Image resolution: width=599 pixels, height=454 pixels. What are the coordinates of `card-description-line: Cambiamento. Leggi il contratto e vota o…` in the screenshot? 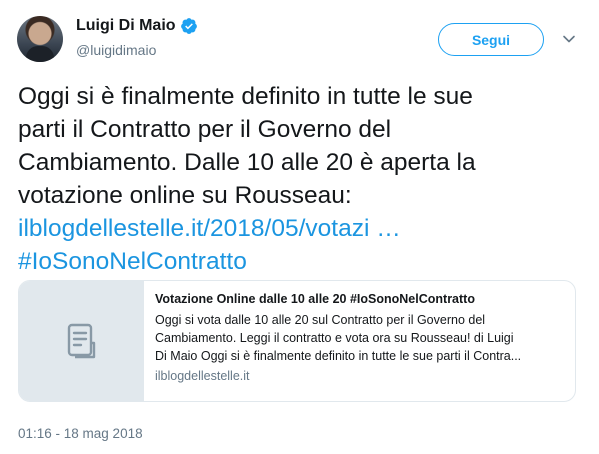 It's located at (334, 338).